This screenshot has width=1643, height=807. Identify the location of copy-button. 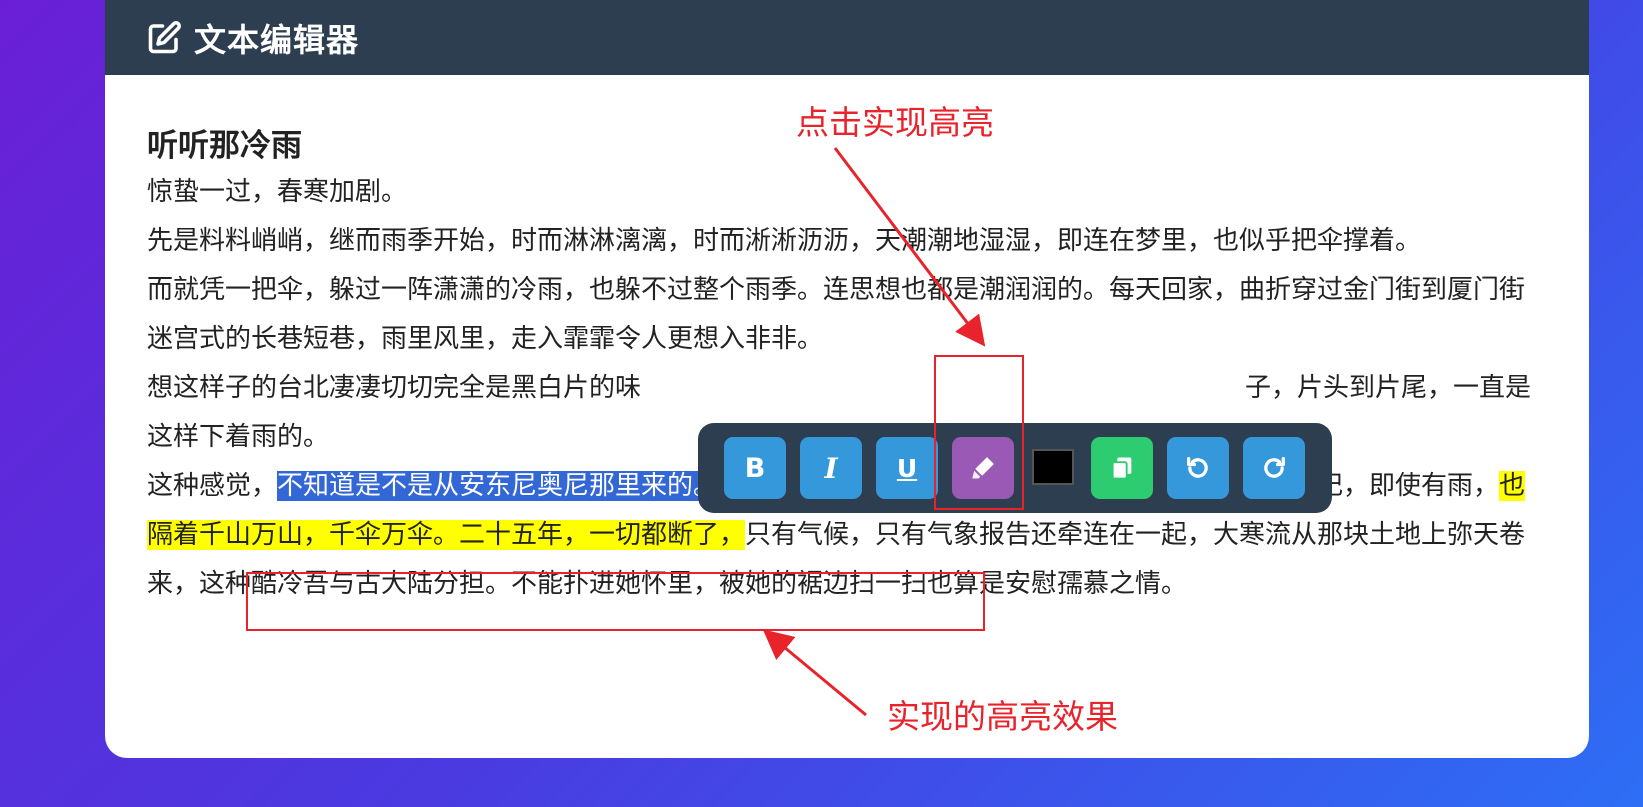
(1122, 468).